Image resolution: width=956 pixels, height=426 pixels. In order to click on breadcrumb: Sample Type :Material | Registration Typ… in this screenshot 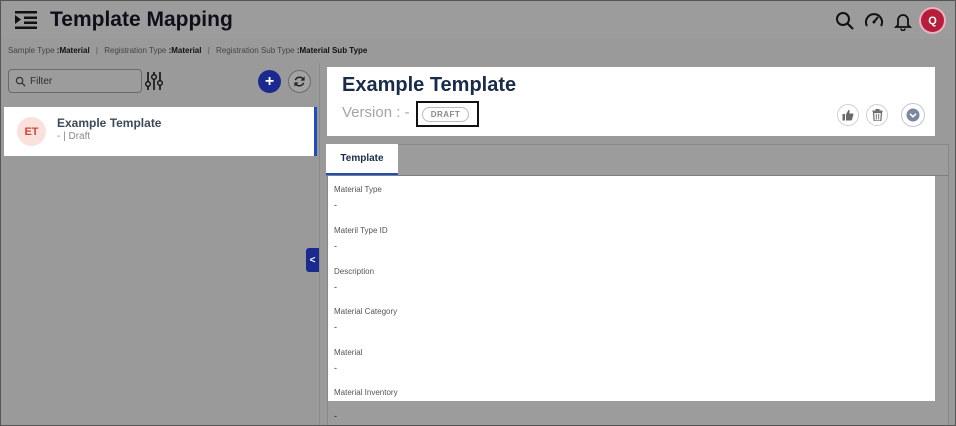, I will do `click(187, 50)`.